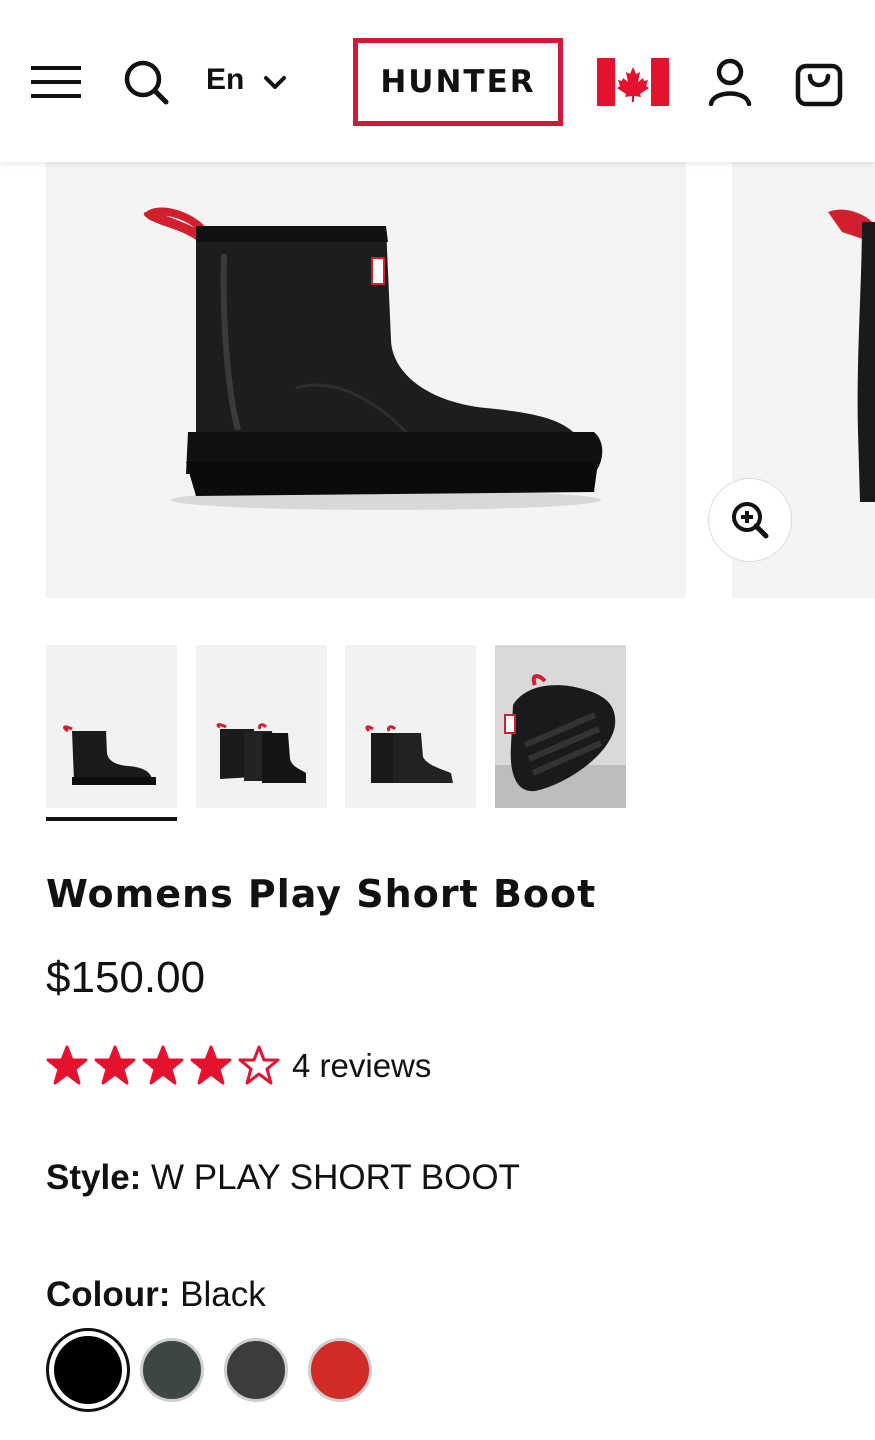  Describe the element at coordinates (126, 977) in the screenshot. I see `product-price: $150.00` at that location.